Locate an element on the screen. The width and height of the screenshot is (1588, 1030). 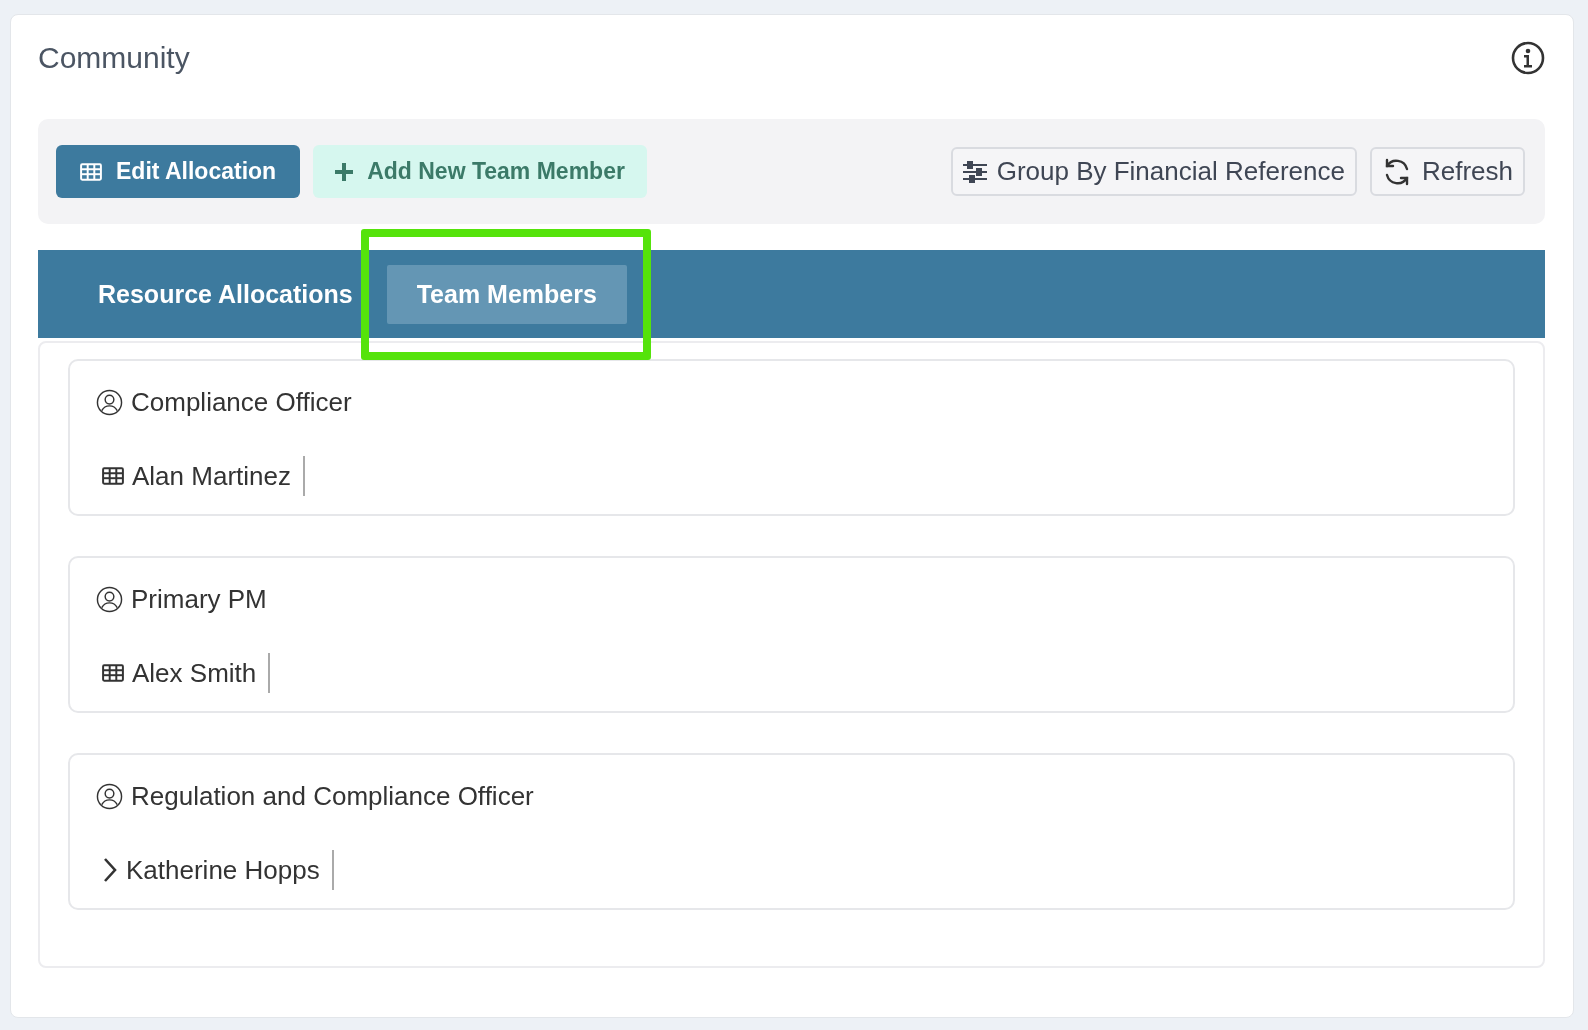
member-name: Katherine Hopps is located at coordinates (230, 870).